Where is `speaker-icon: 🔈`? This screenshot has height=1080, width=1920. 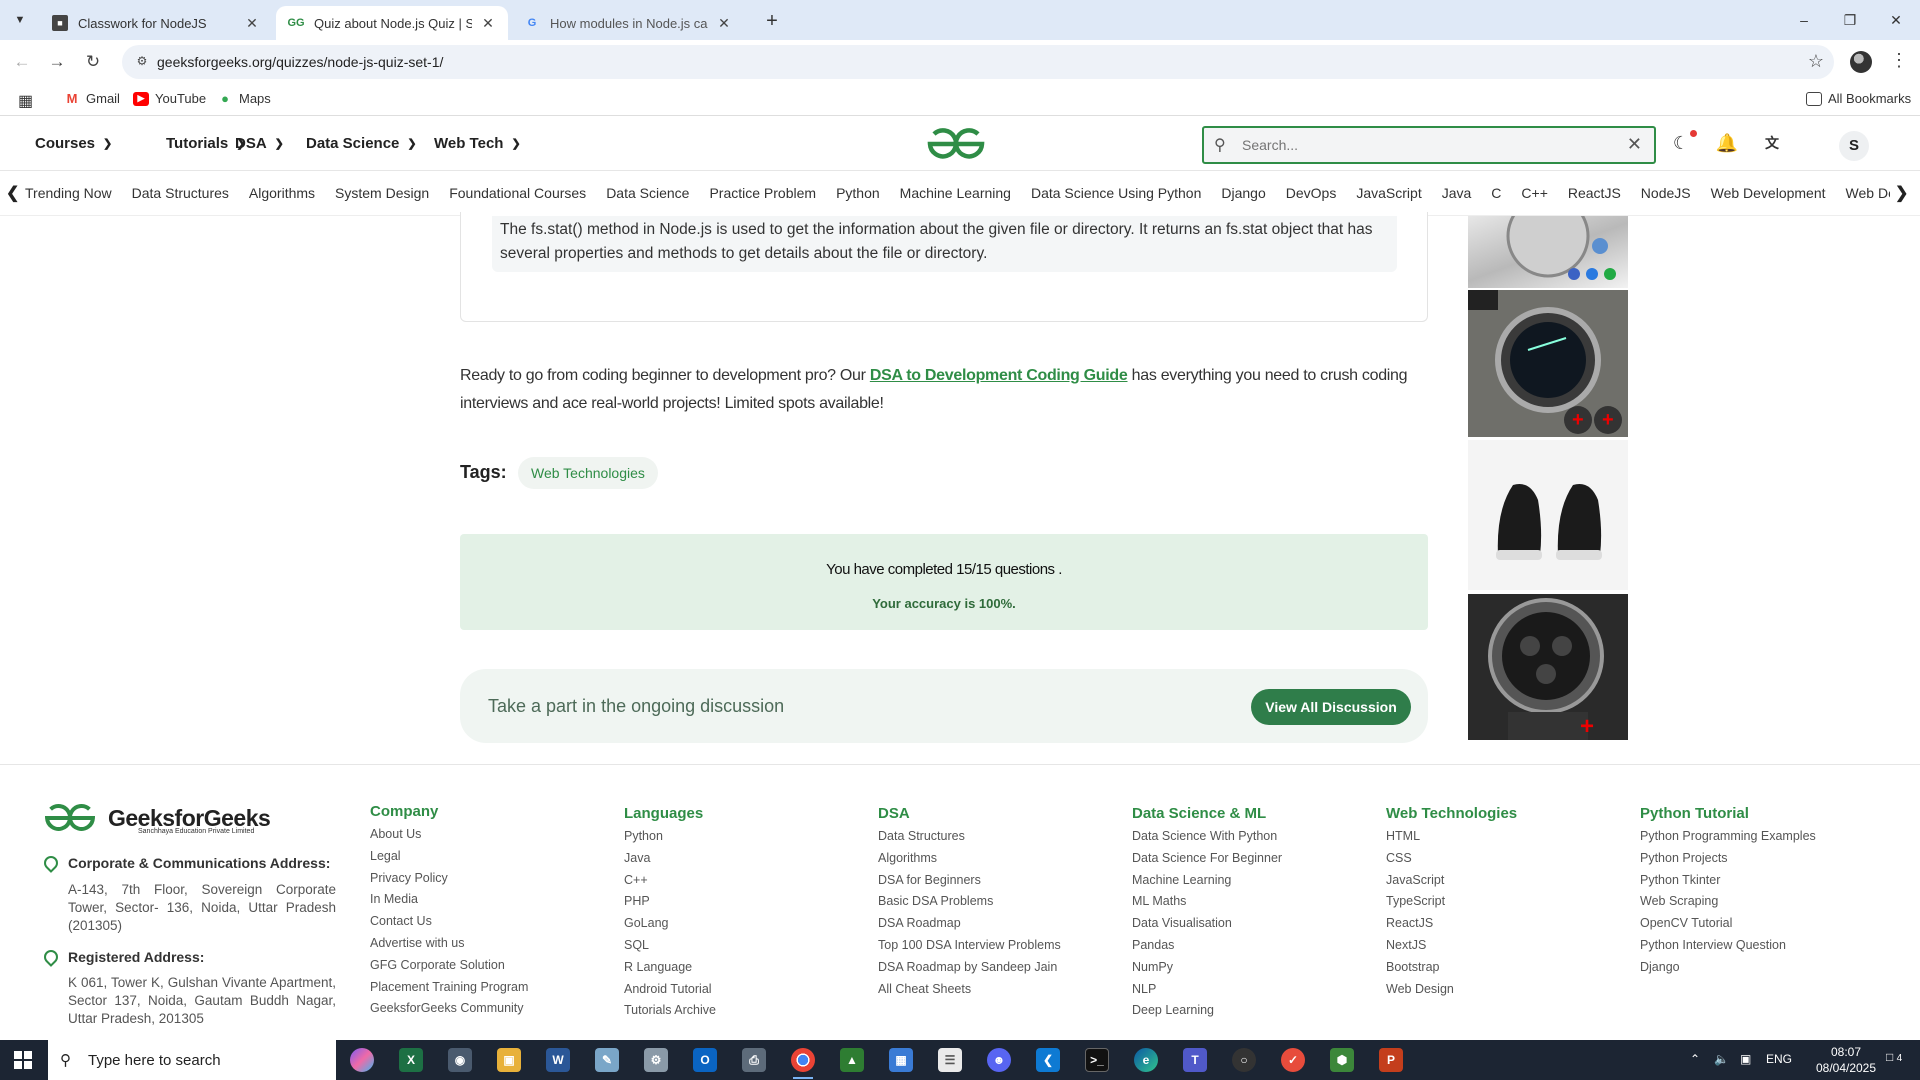 speaker-icon: 🔈 is located at coordinates (1721, 1059).